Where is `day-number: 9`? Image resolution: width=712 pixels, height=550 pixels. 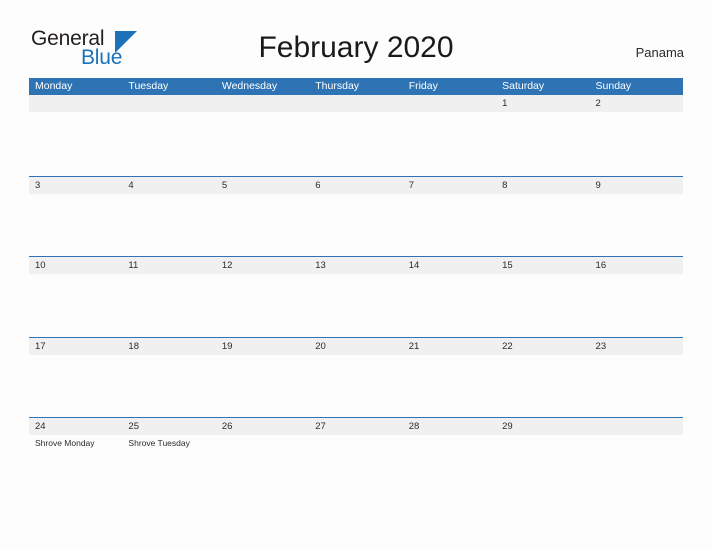
day-number: 9 is located at coordinates (636, 185).